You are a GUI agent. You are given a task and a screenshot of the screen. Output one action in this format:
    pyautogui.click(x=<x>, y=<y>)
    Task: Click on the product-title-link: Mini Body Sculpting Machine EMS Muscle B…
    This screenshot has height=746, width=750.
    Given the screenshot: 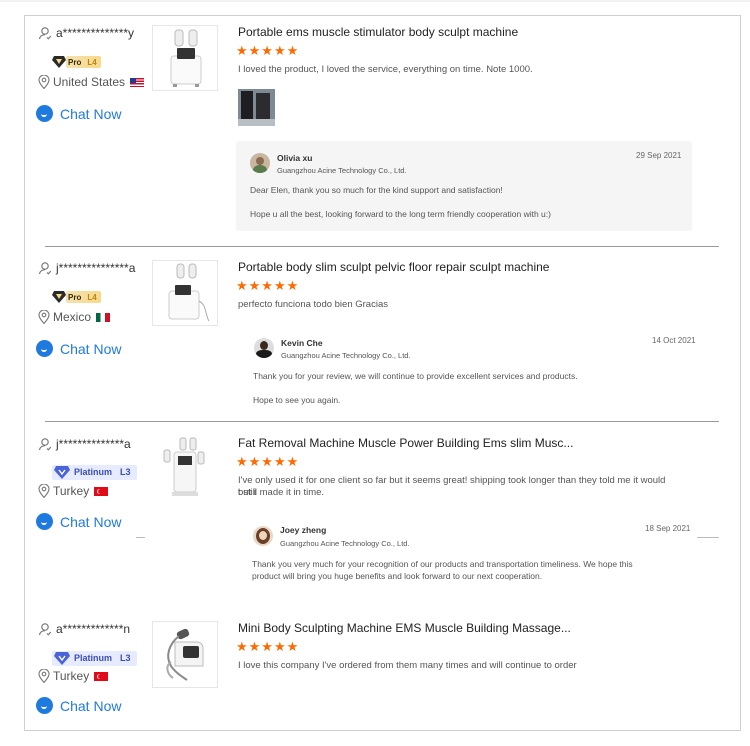 What is the action you would take?
    pyautogui.click(x=404, y=628)
    